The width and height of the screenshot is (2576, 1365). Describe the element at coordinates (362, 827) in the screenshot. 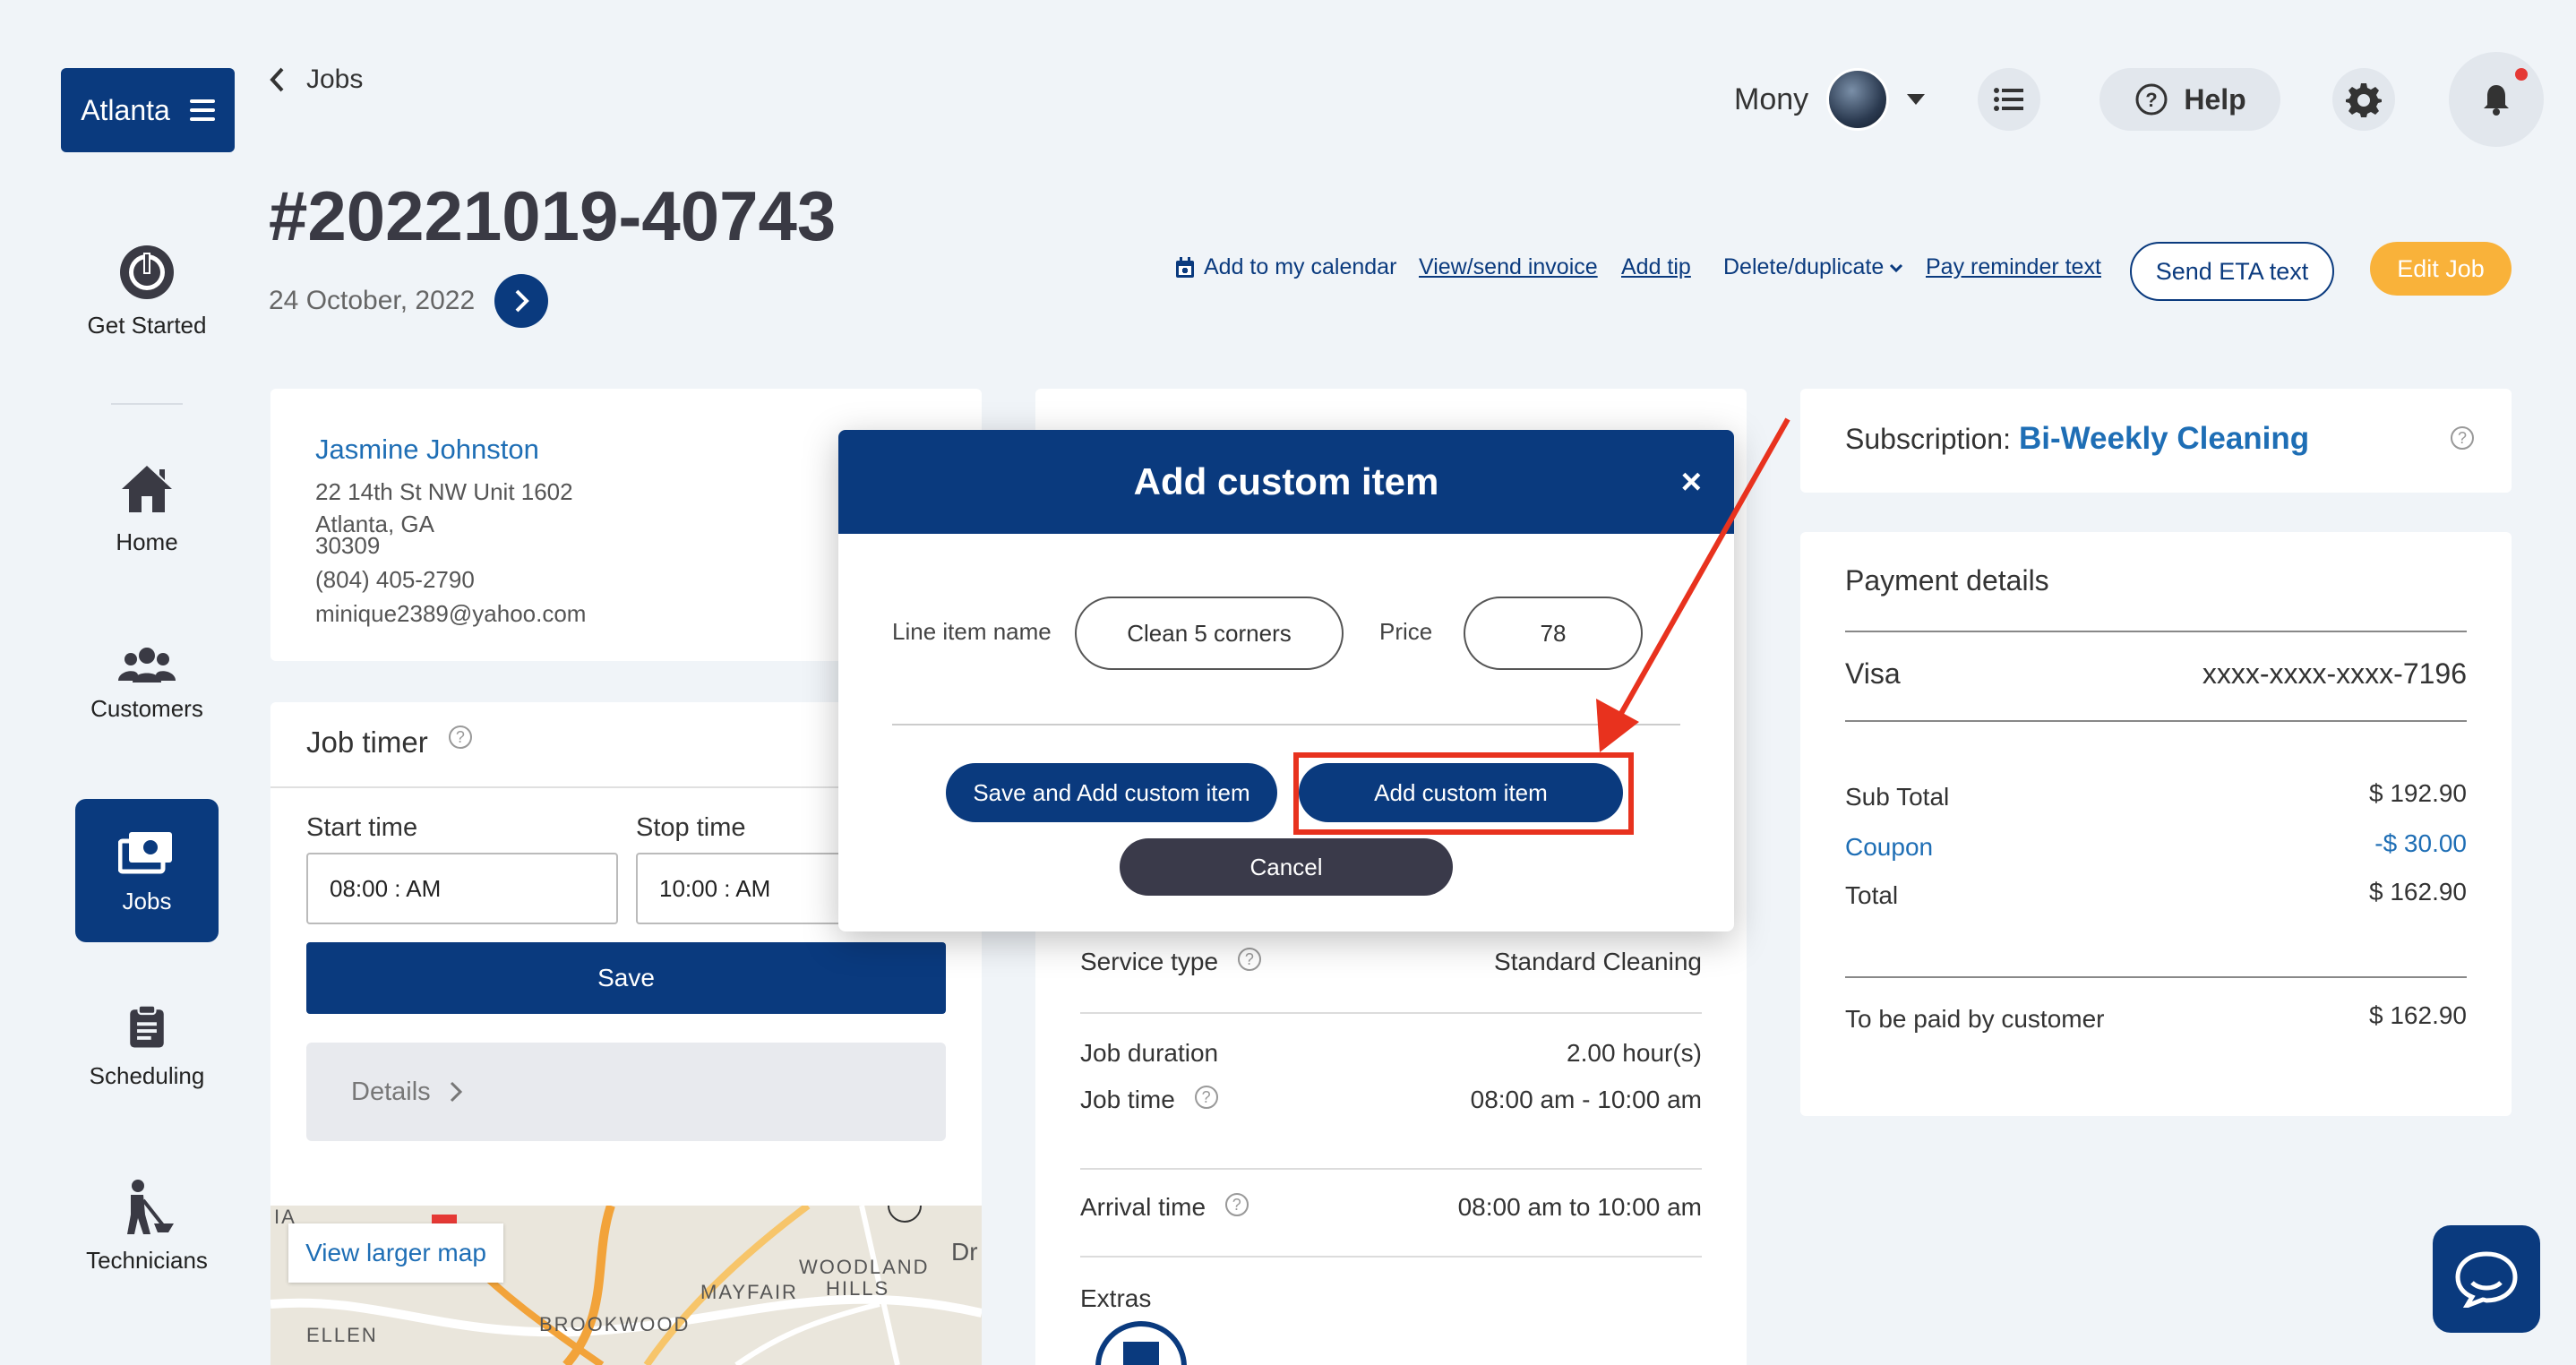

I see `start-time-label: Start time` at that location.